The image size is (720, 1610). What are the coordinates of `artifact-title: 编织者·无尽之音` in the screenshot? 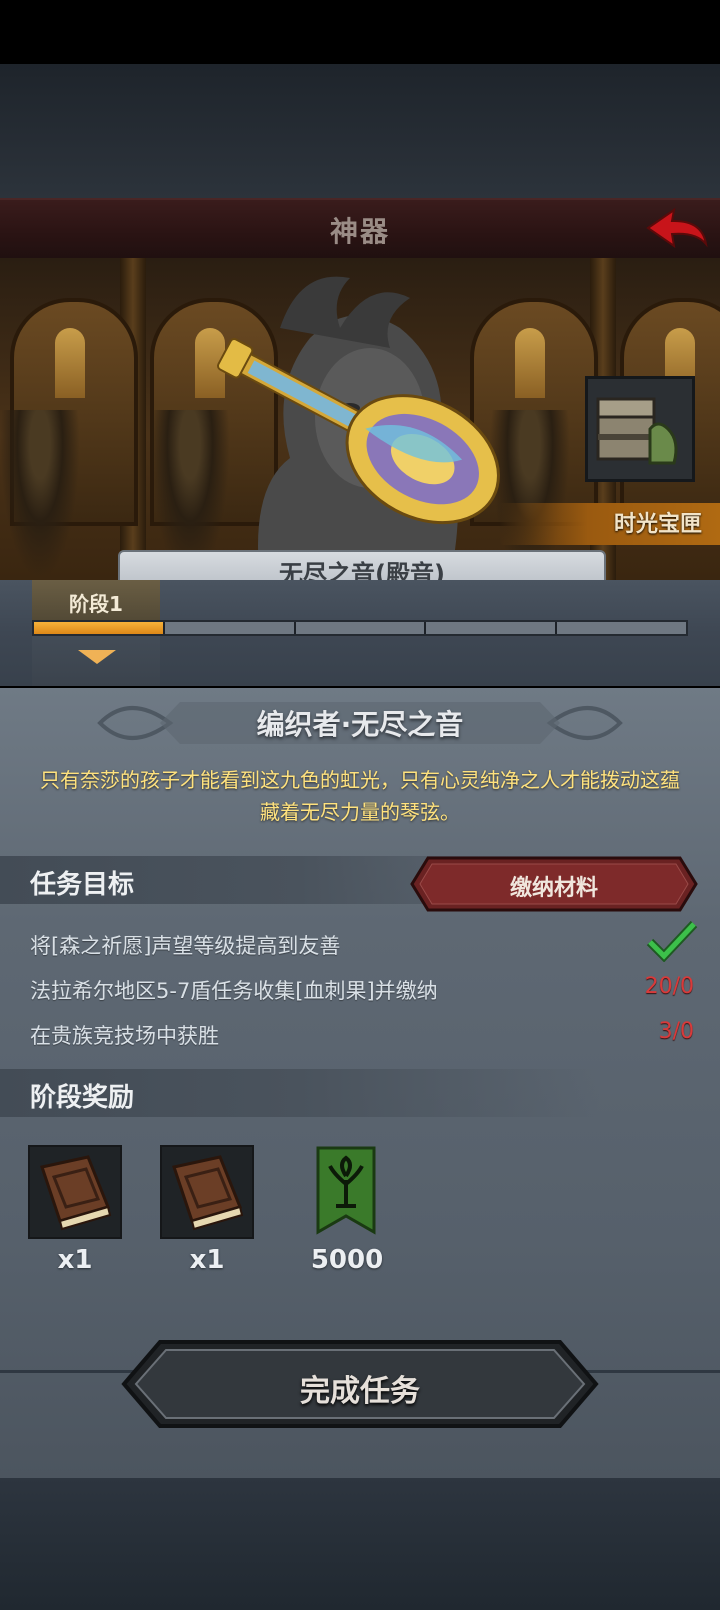 It's located at (360, 724).